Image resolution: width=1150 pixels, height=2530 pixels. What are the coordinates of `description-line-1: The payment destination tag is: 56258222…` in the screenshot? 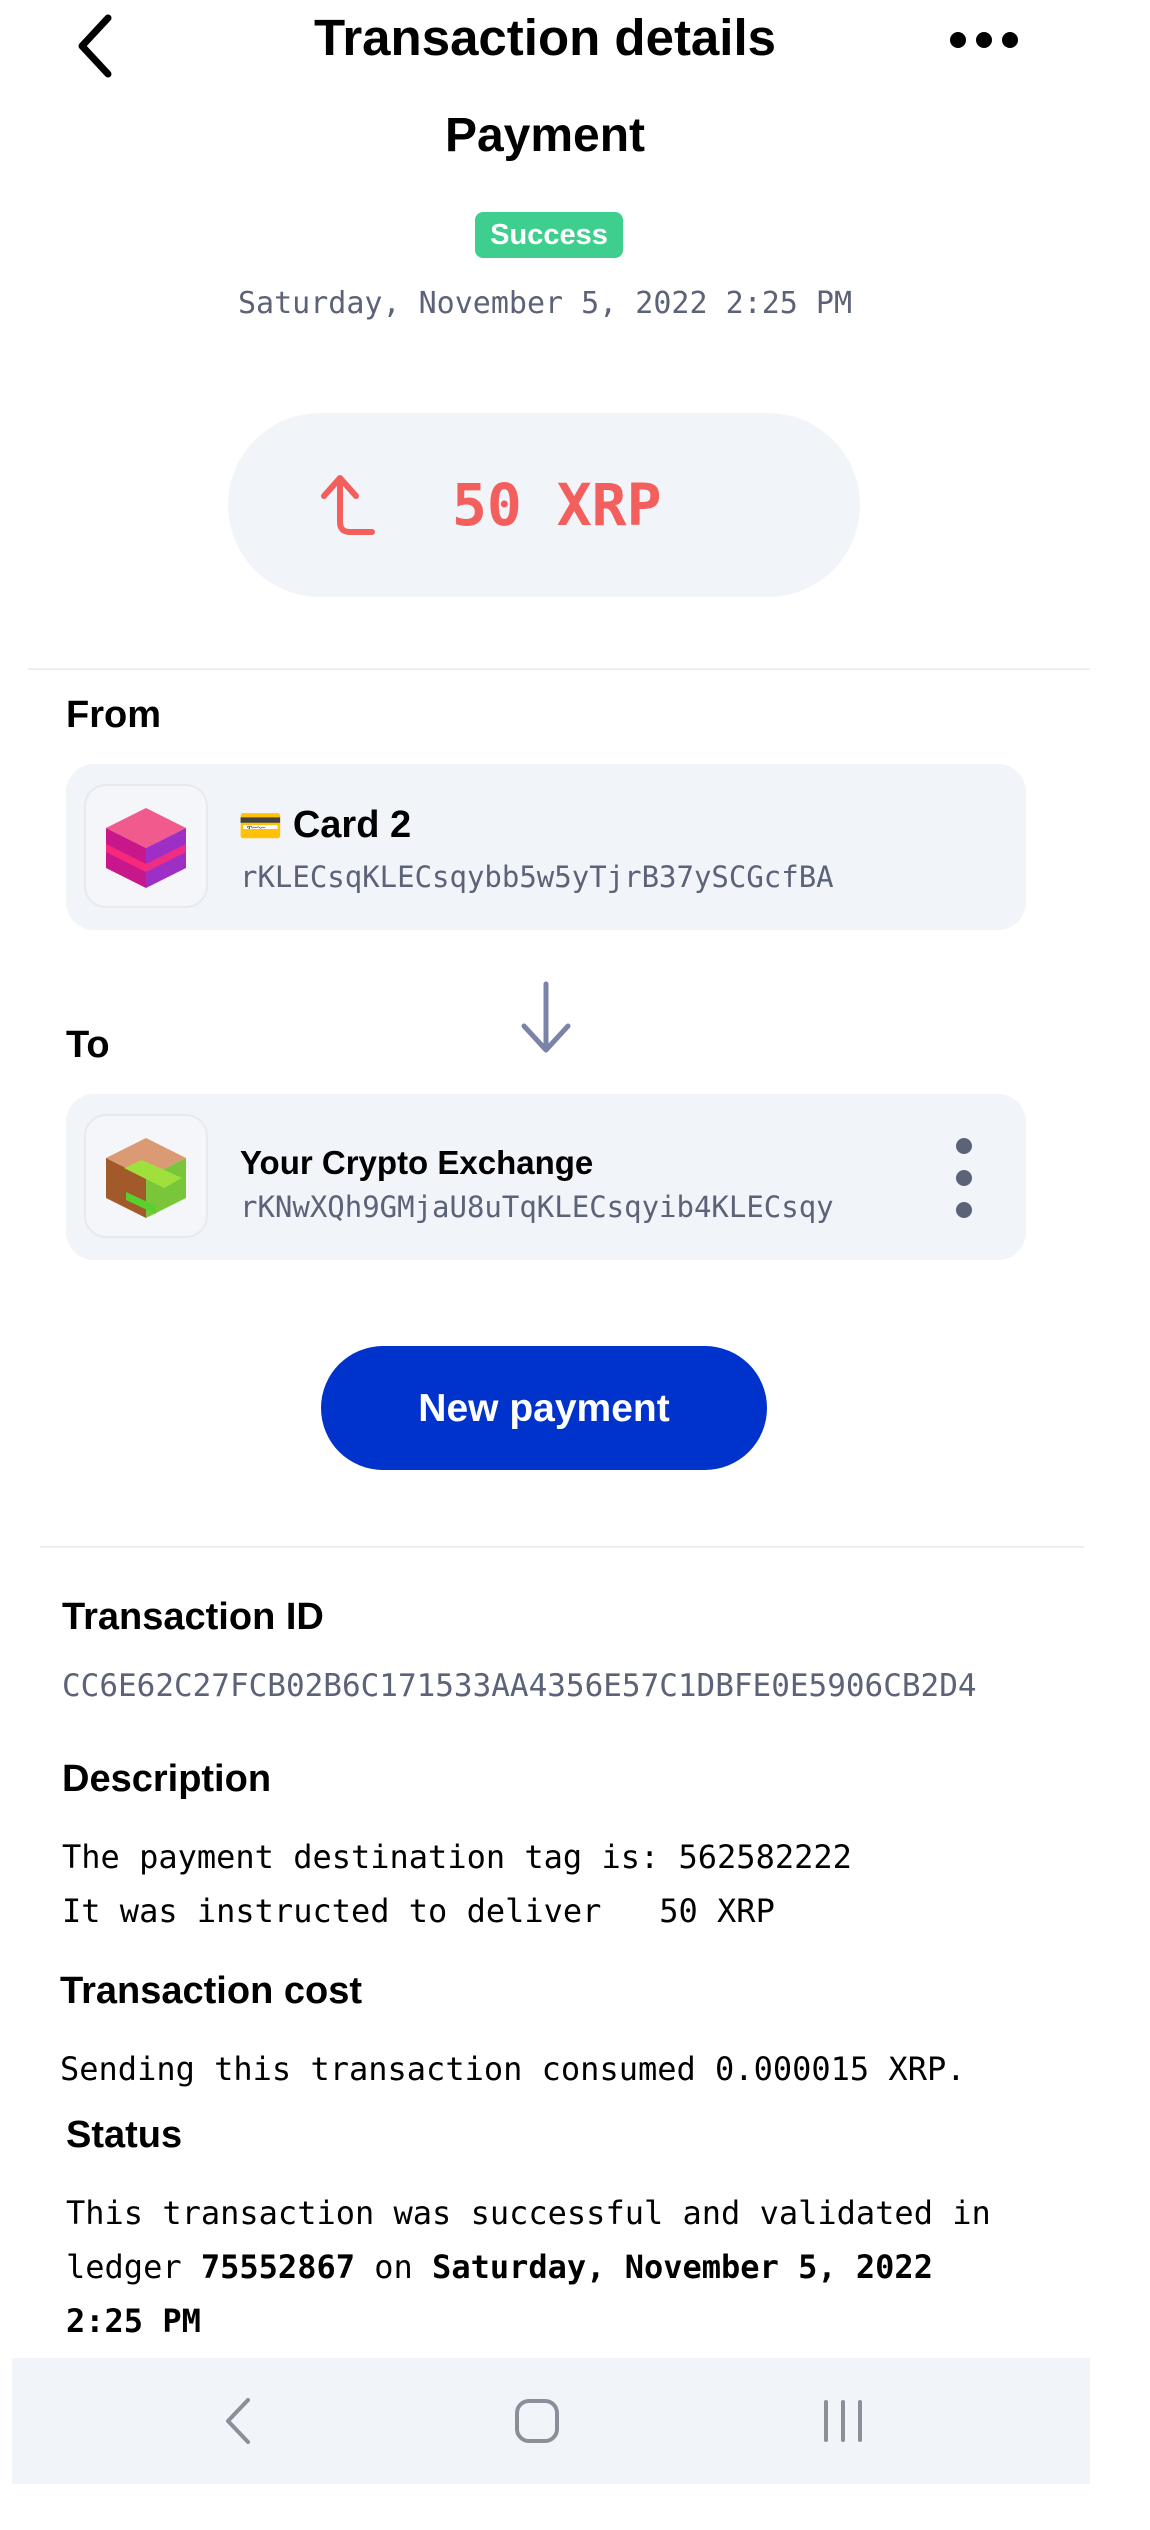 It's located at (457, 1857).